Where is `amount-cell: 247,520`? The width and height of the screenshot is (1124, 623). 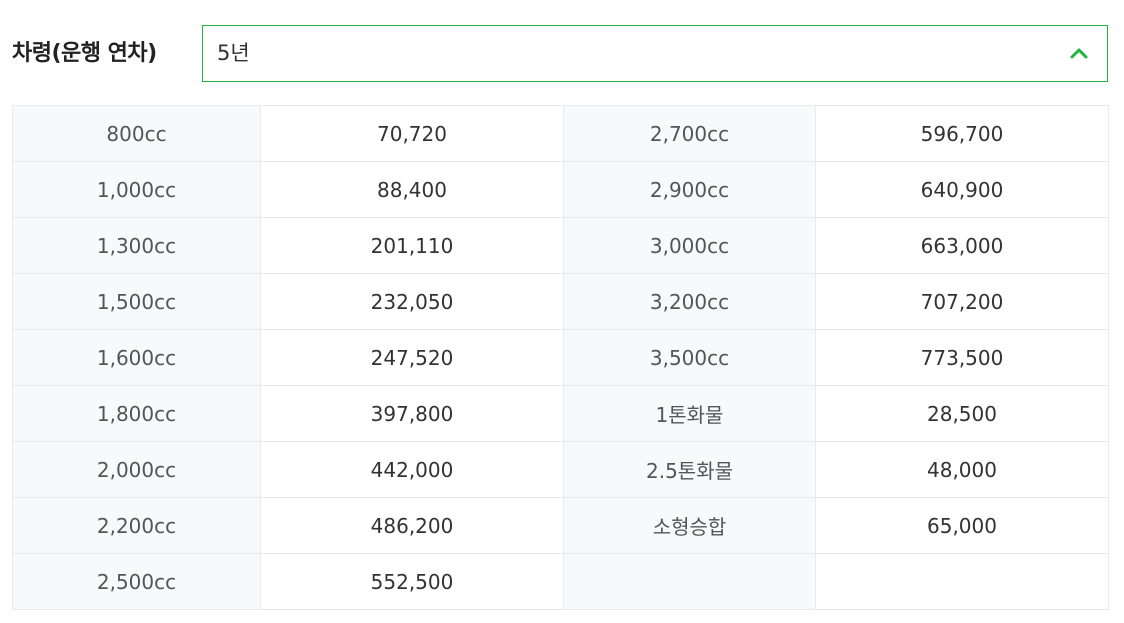
amount-cell: 247,520 is located at coordinates (412, 357).